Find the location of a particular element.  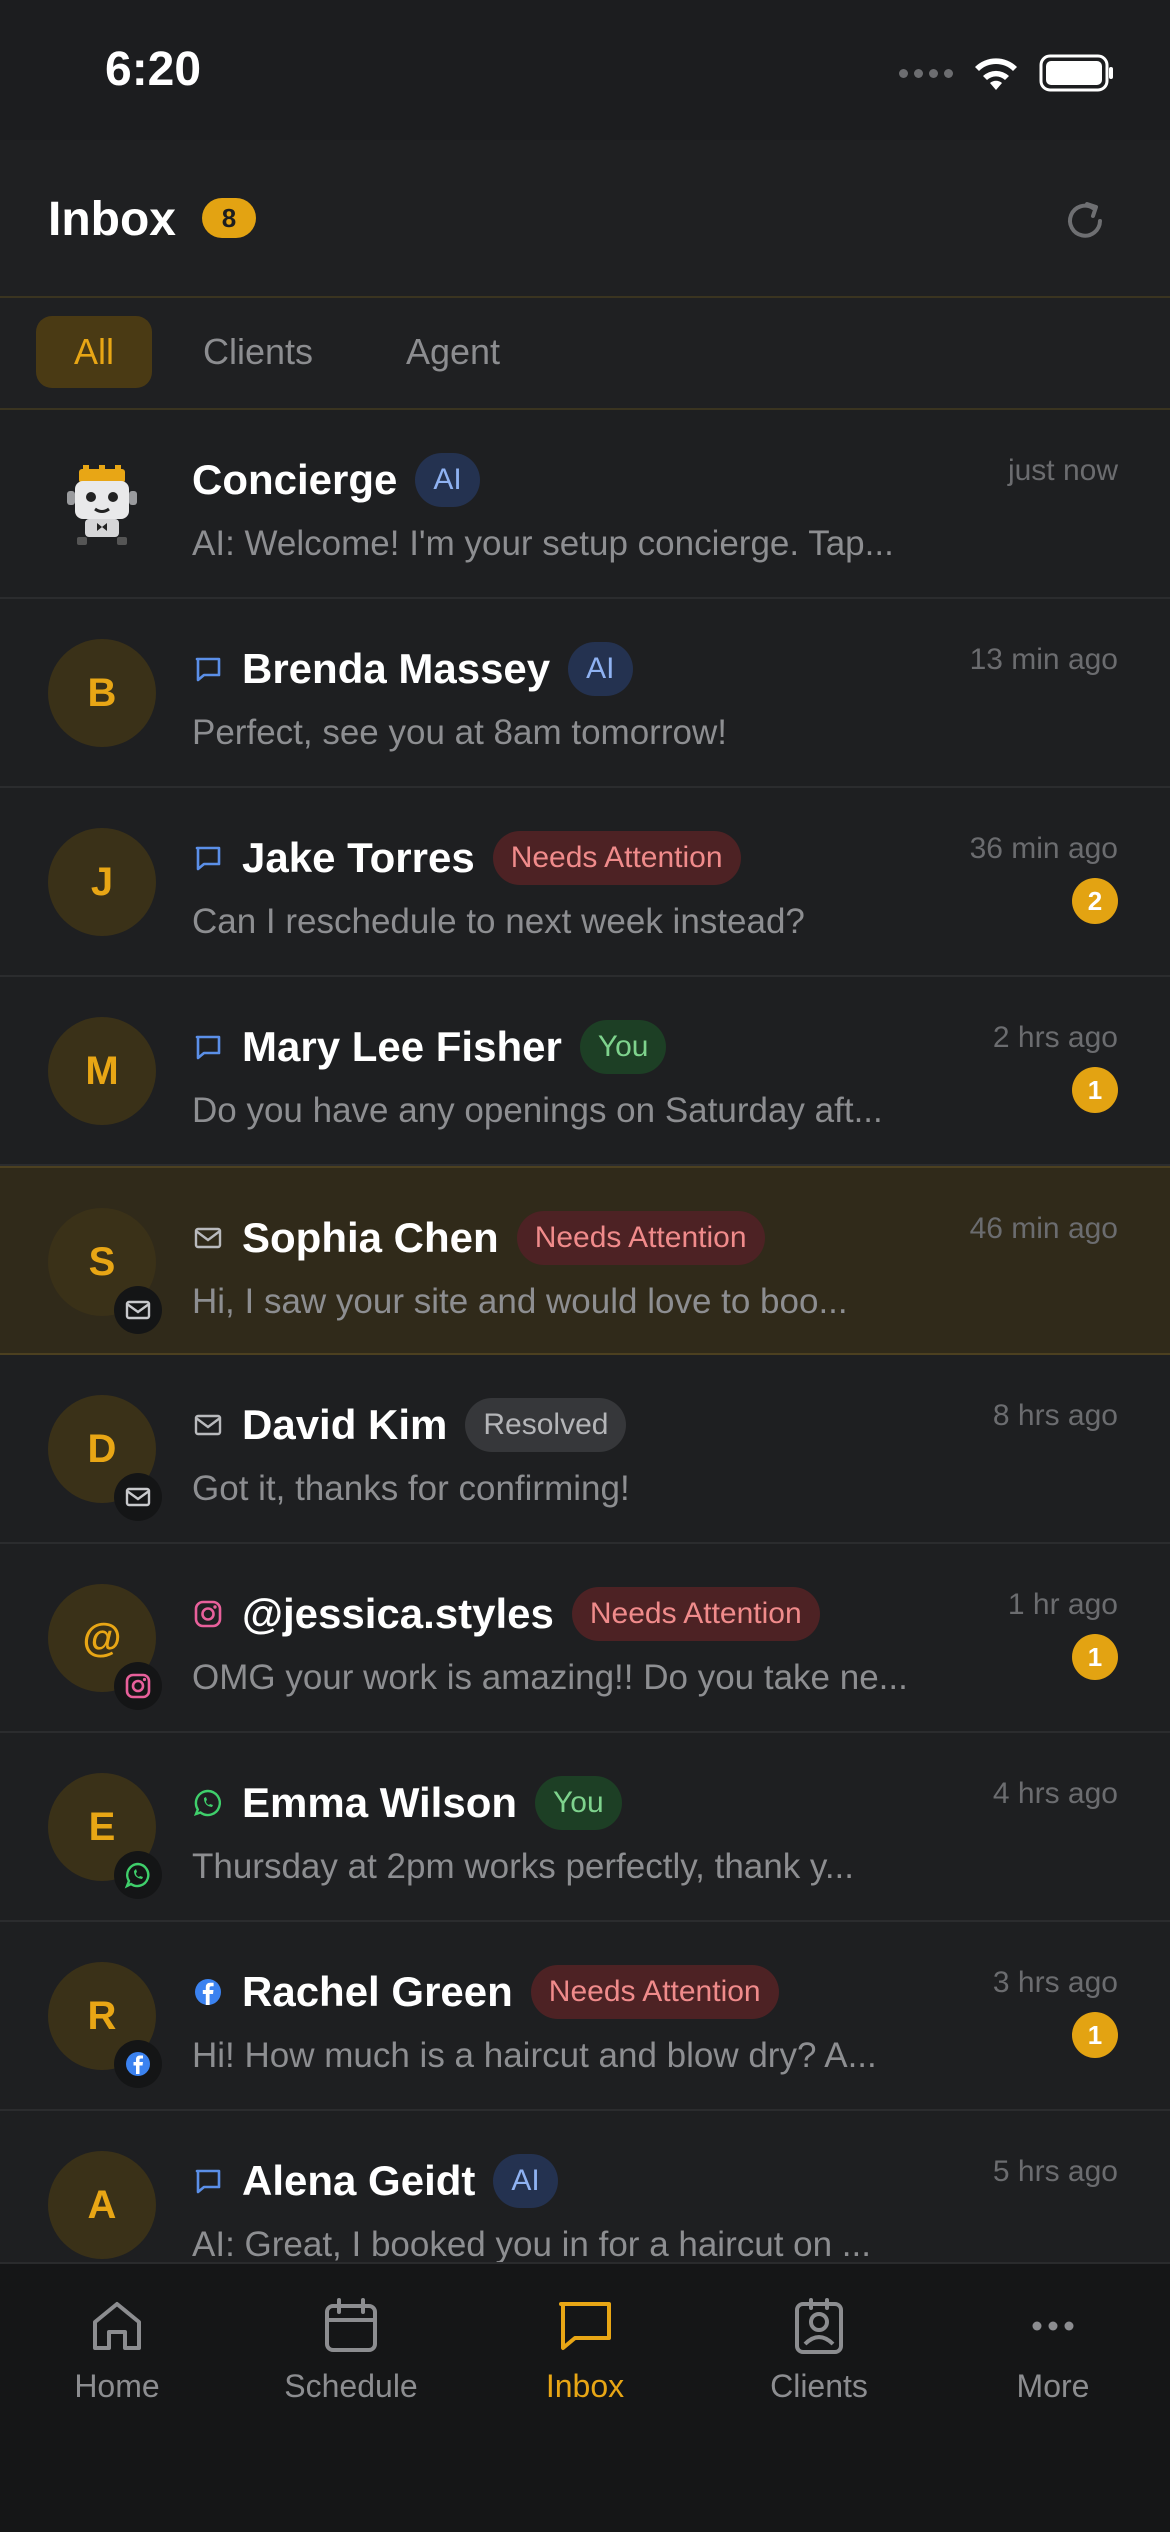

avatar: A is located at coordinates (102, 2205).